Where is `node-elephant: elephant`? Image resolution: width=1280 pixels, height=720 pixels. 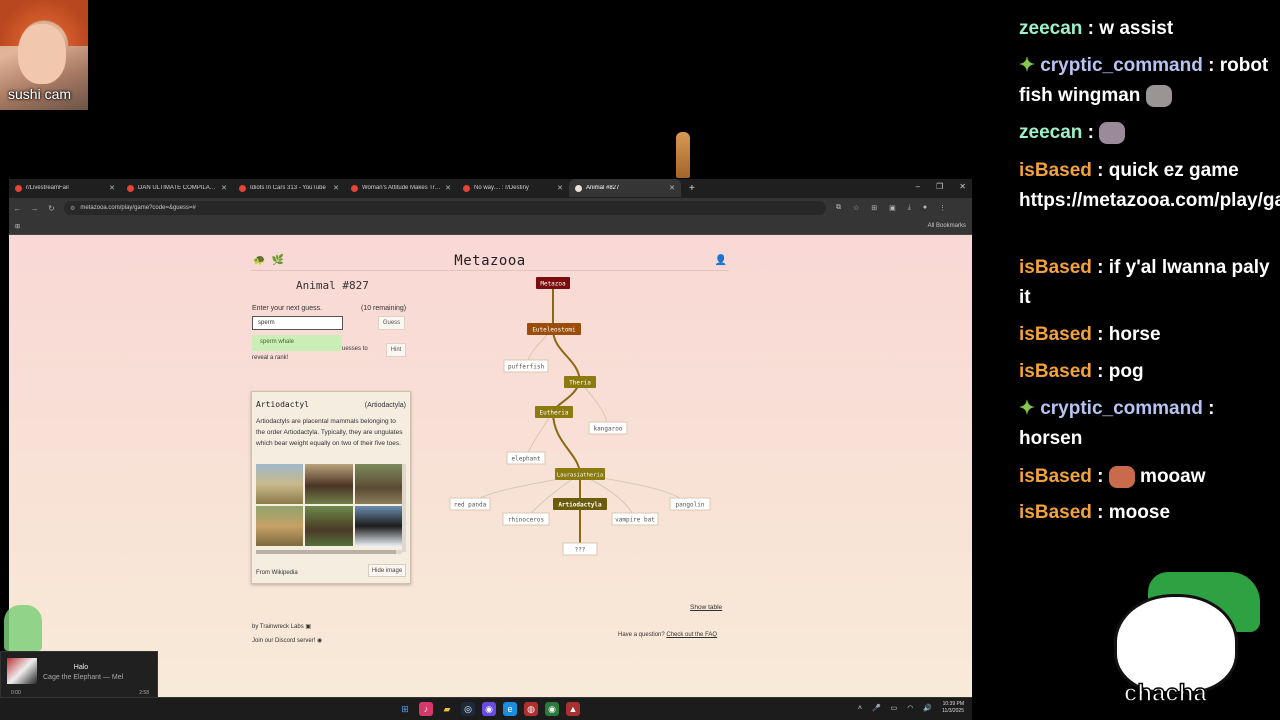
node-elephant: elephant is located at coordinates (526, 458).